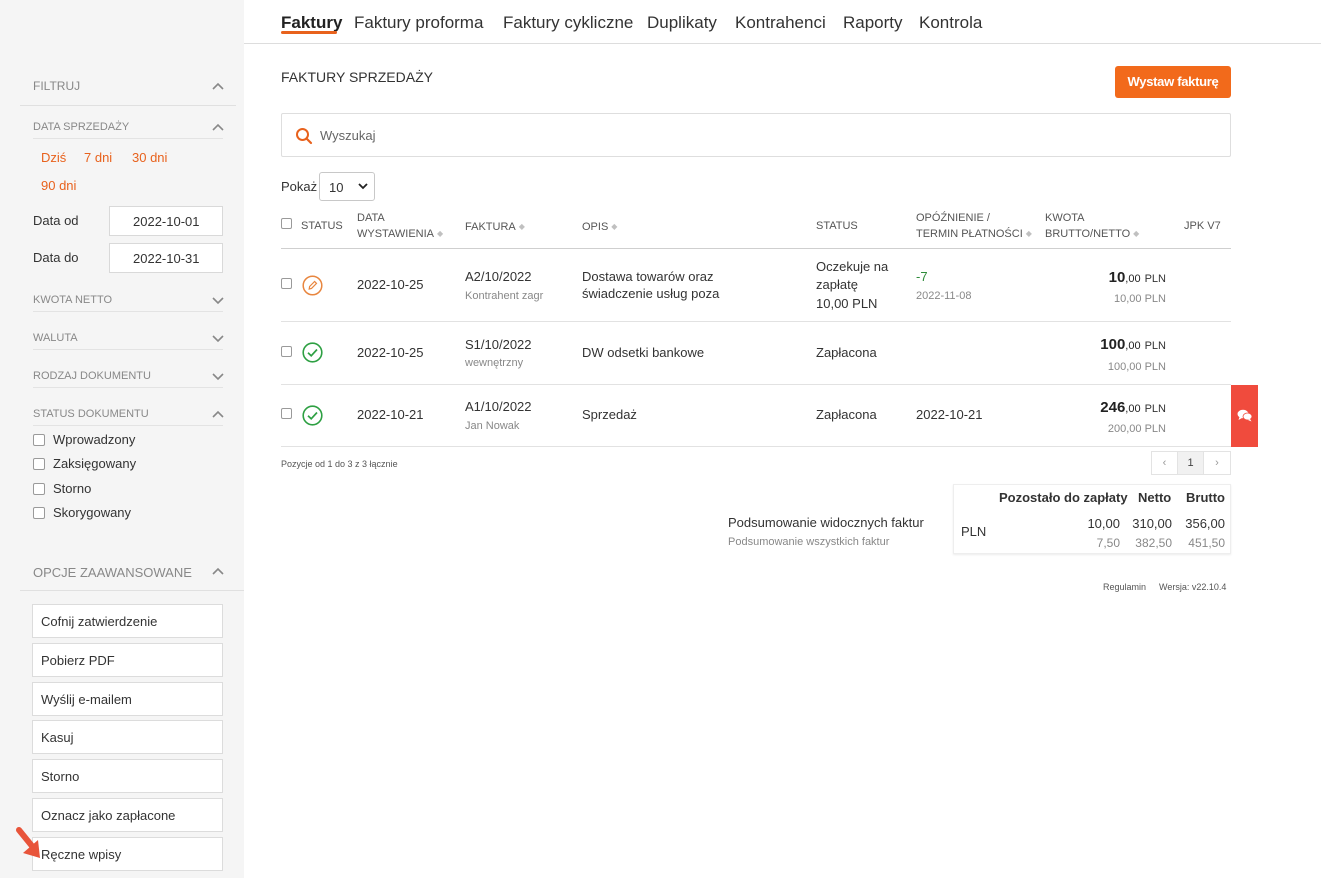  I want to click on row-invoice-number: S1/10/2022, so click(498, 344).